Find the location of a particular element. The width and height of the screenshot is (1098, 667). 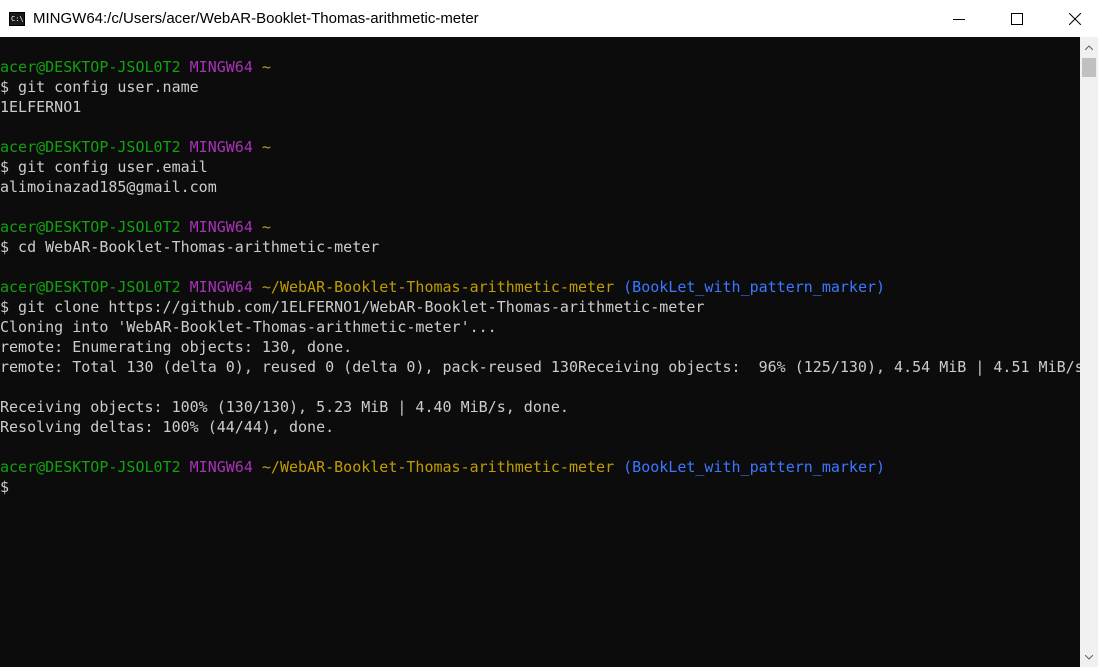

minimize-icon is located at coordinates (959, 19).